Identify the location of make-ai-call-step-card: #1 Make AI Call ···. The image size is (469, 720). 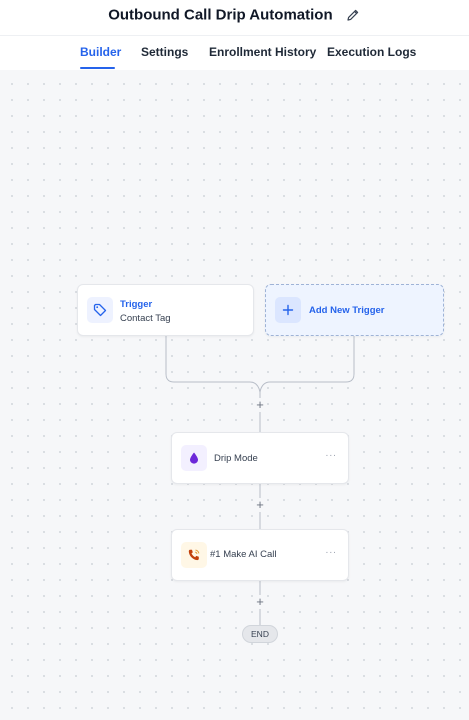
(260, 555).